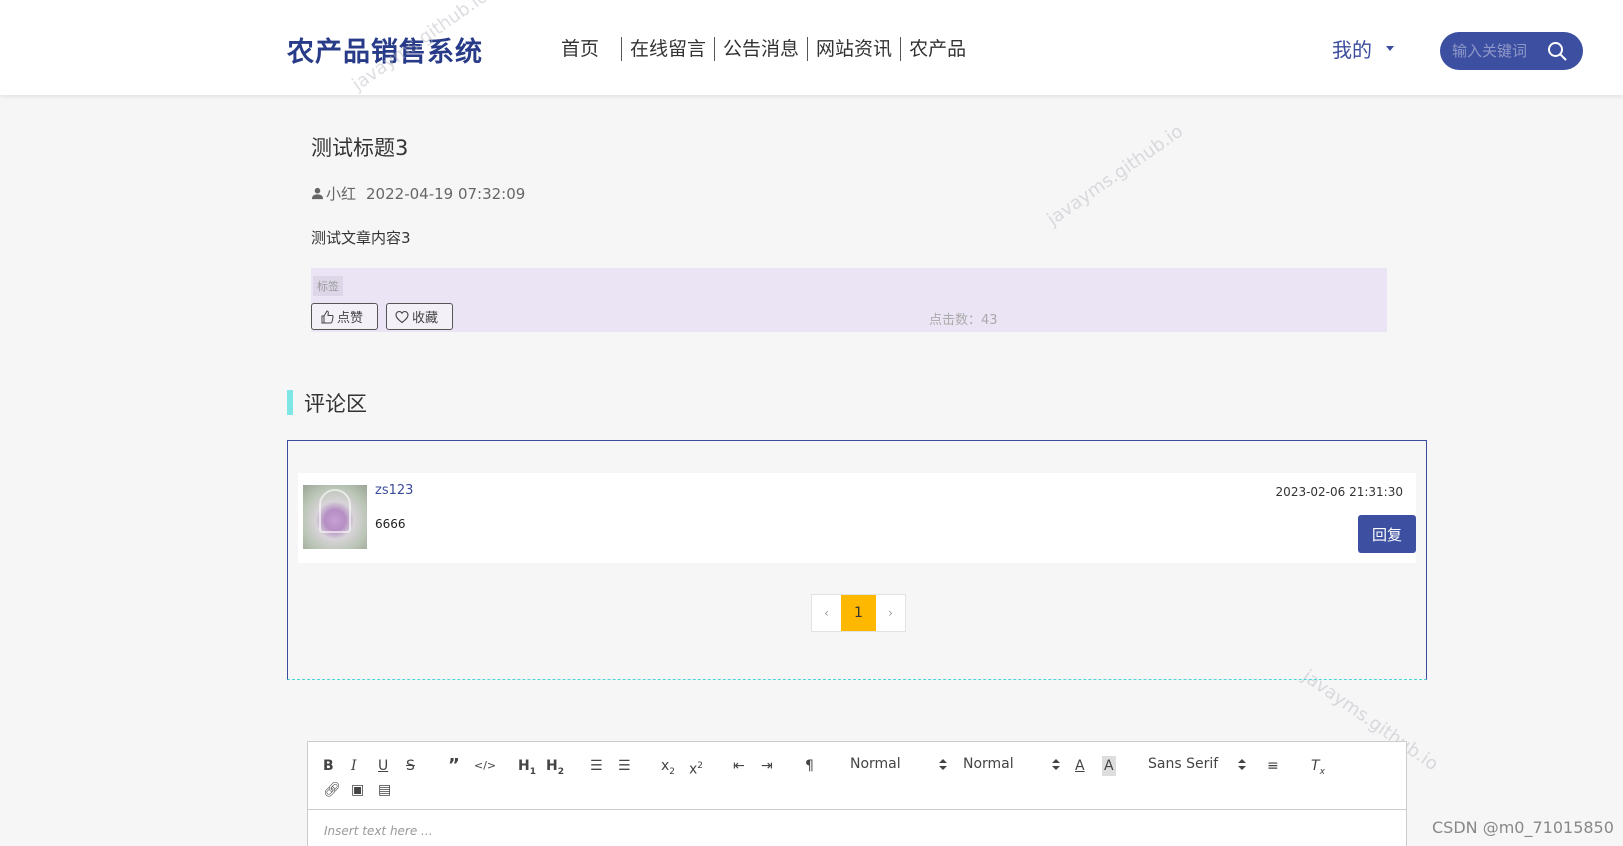  Describe the element at coordinates (454, 766) in the screenshot. I see `blockquote-icon: ”` at that location.